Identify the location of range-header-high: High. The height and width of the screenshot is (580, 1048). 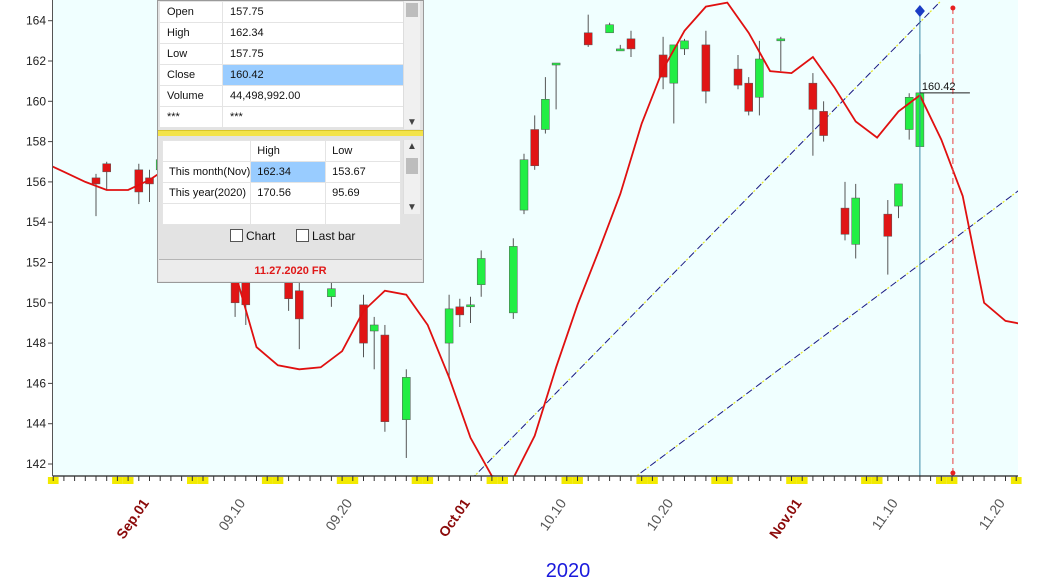
(288, 151).